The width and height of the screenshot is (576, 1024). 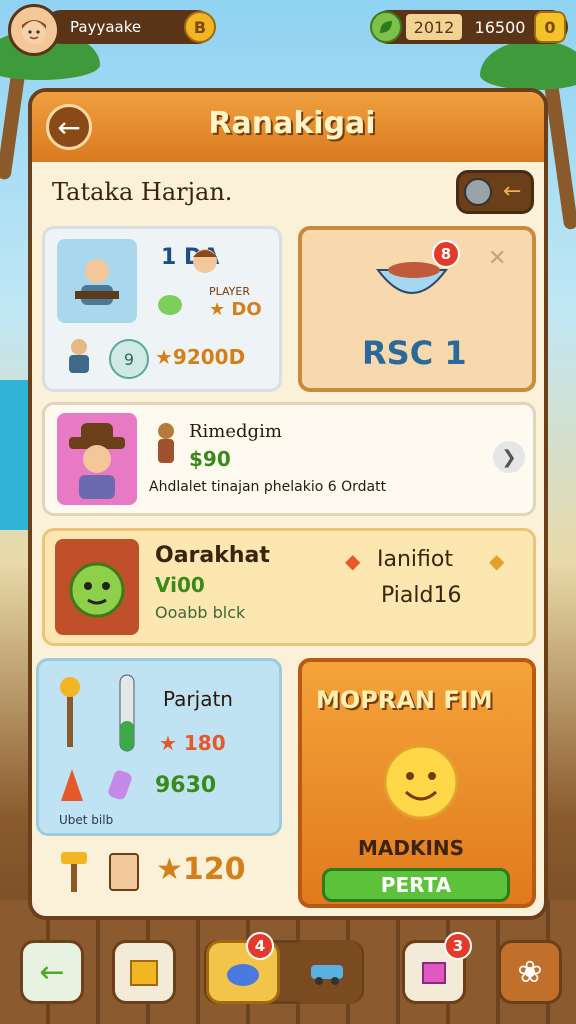 What do you see at coordinates (458, 946) in the screenshot?
I see `nav-gifts-badge: 3` at bounding box center [458, 946].